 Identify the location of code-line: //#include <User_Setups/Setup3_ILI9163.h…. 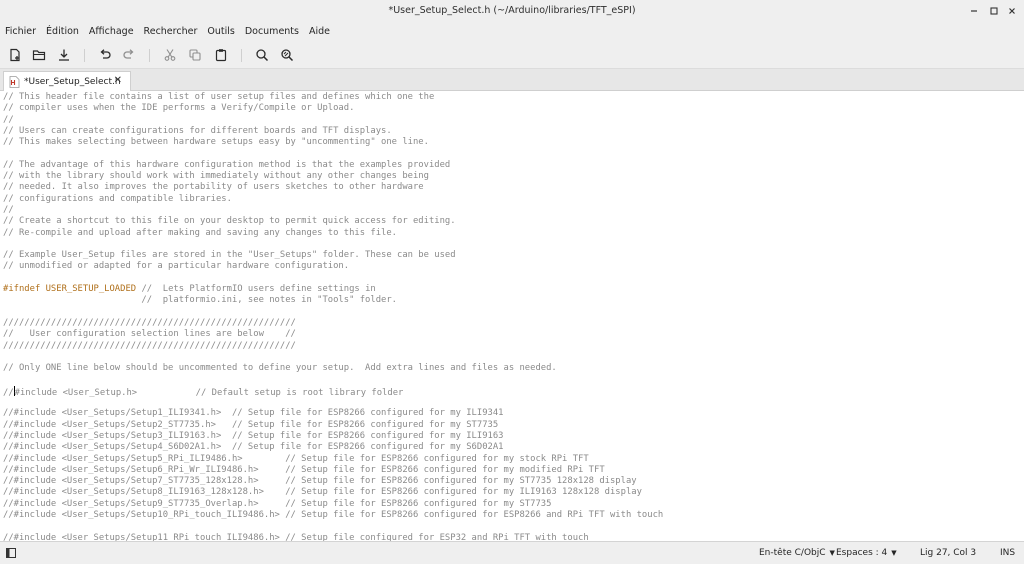
(253, 435).